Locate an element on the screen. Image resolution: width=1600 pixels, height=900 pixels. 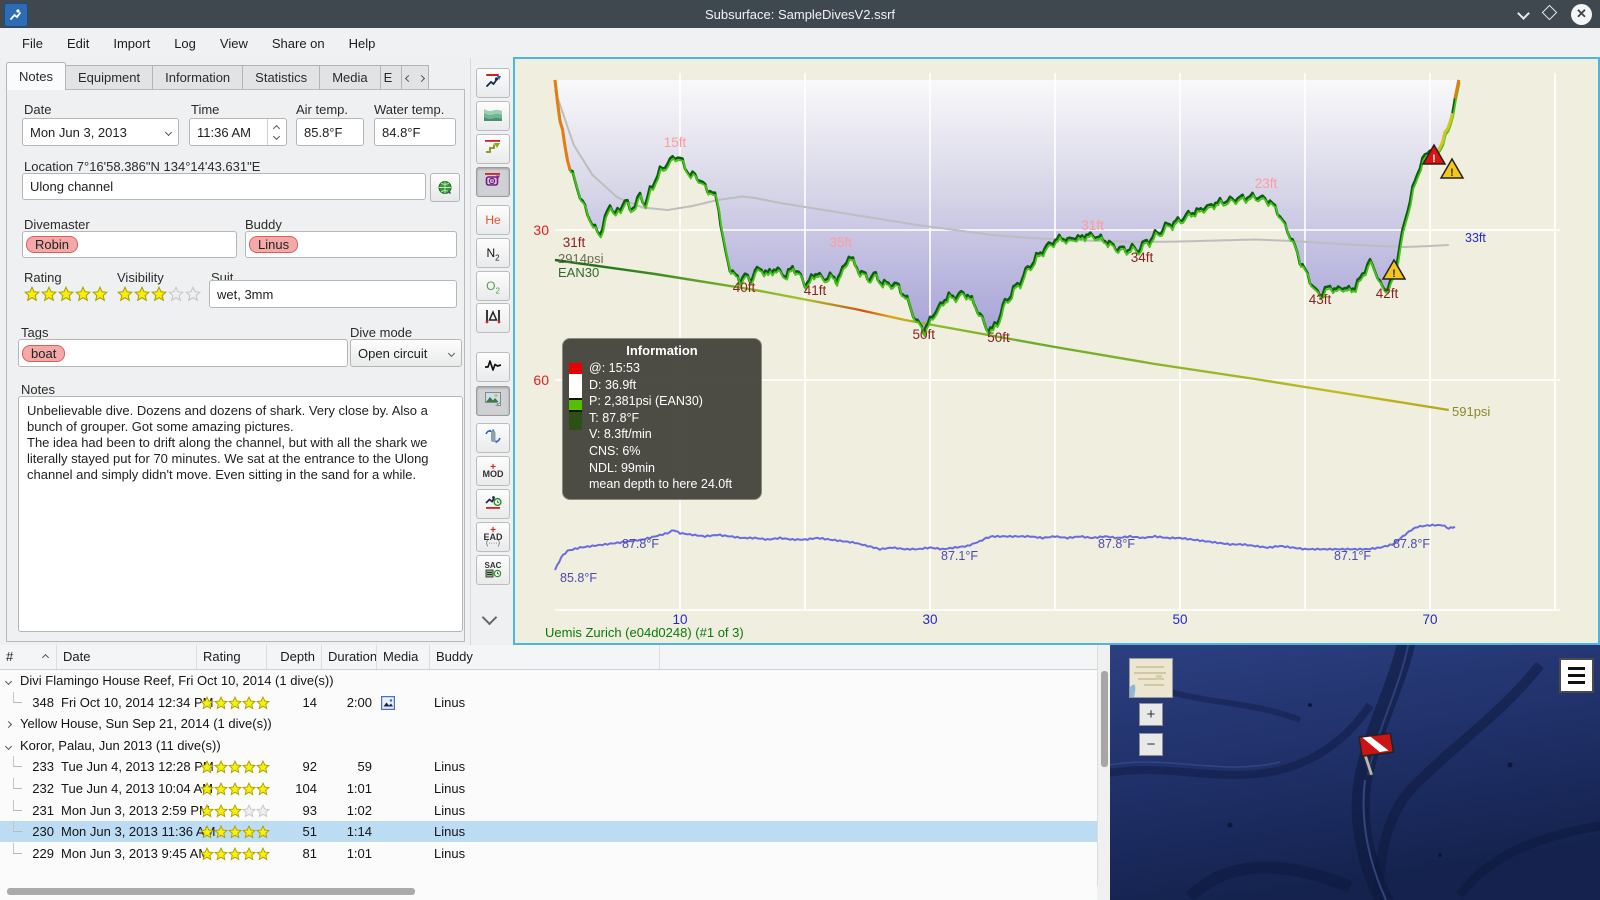
tab-e: E is located at coordinates (390, 77).